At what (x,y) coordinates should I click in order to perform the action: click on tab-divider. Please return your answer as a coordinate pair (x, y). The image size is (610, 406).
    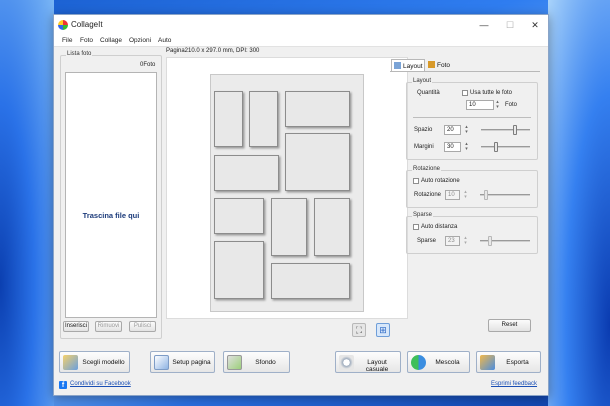
    Looking at the image, I should click on (465, 71).